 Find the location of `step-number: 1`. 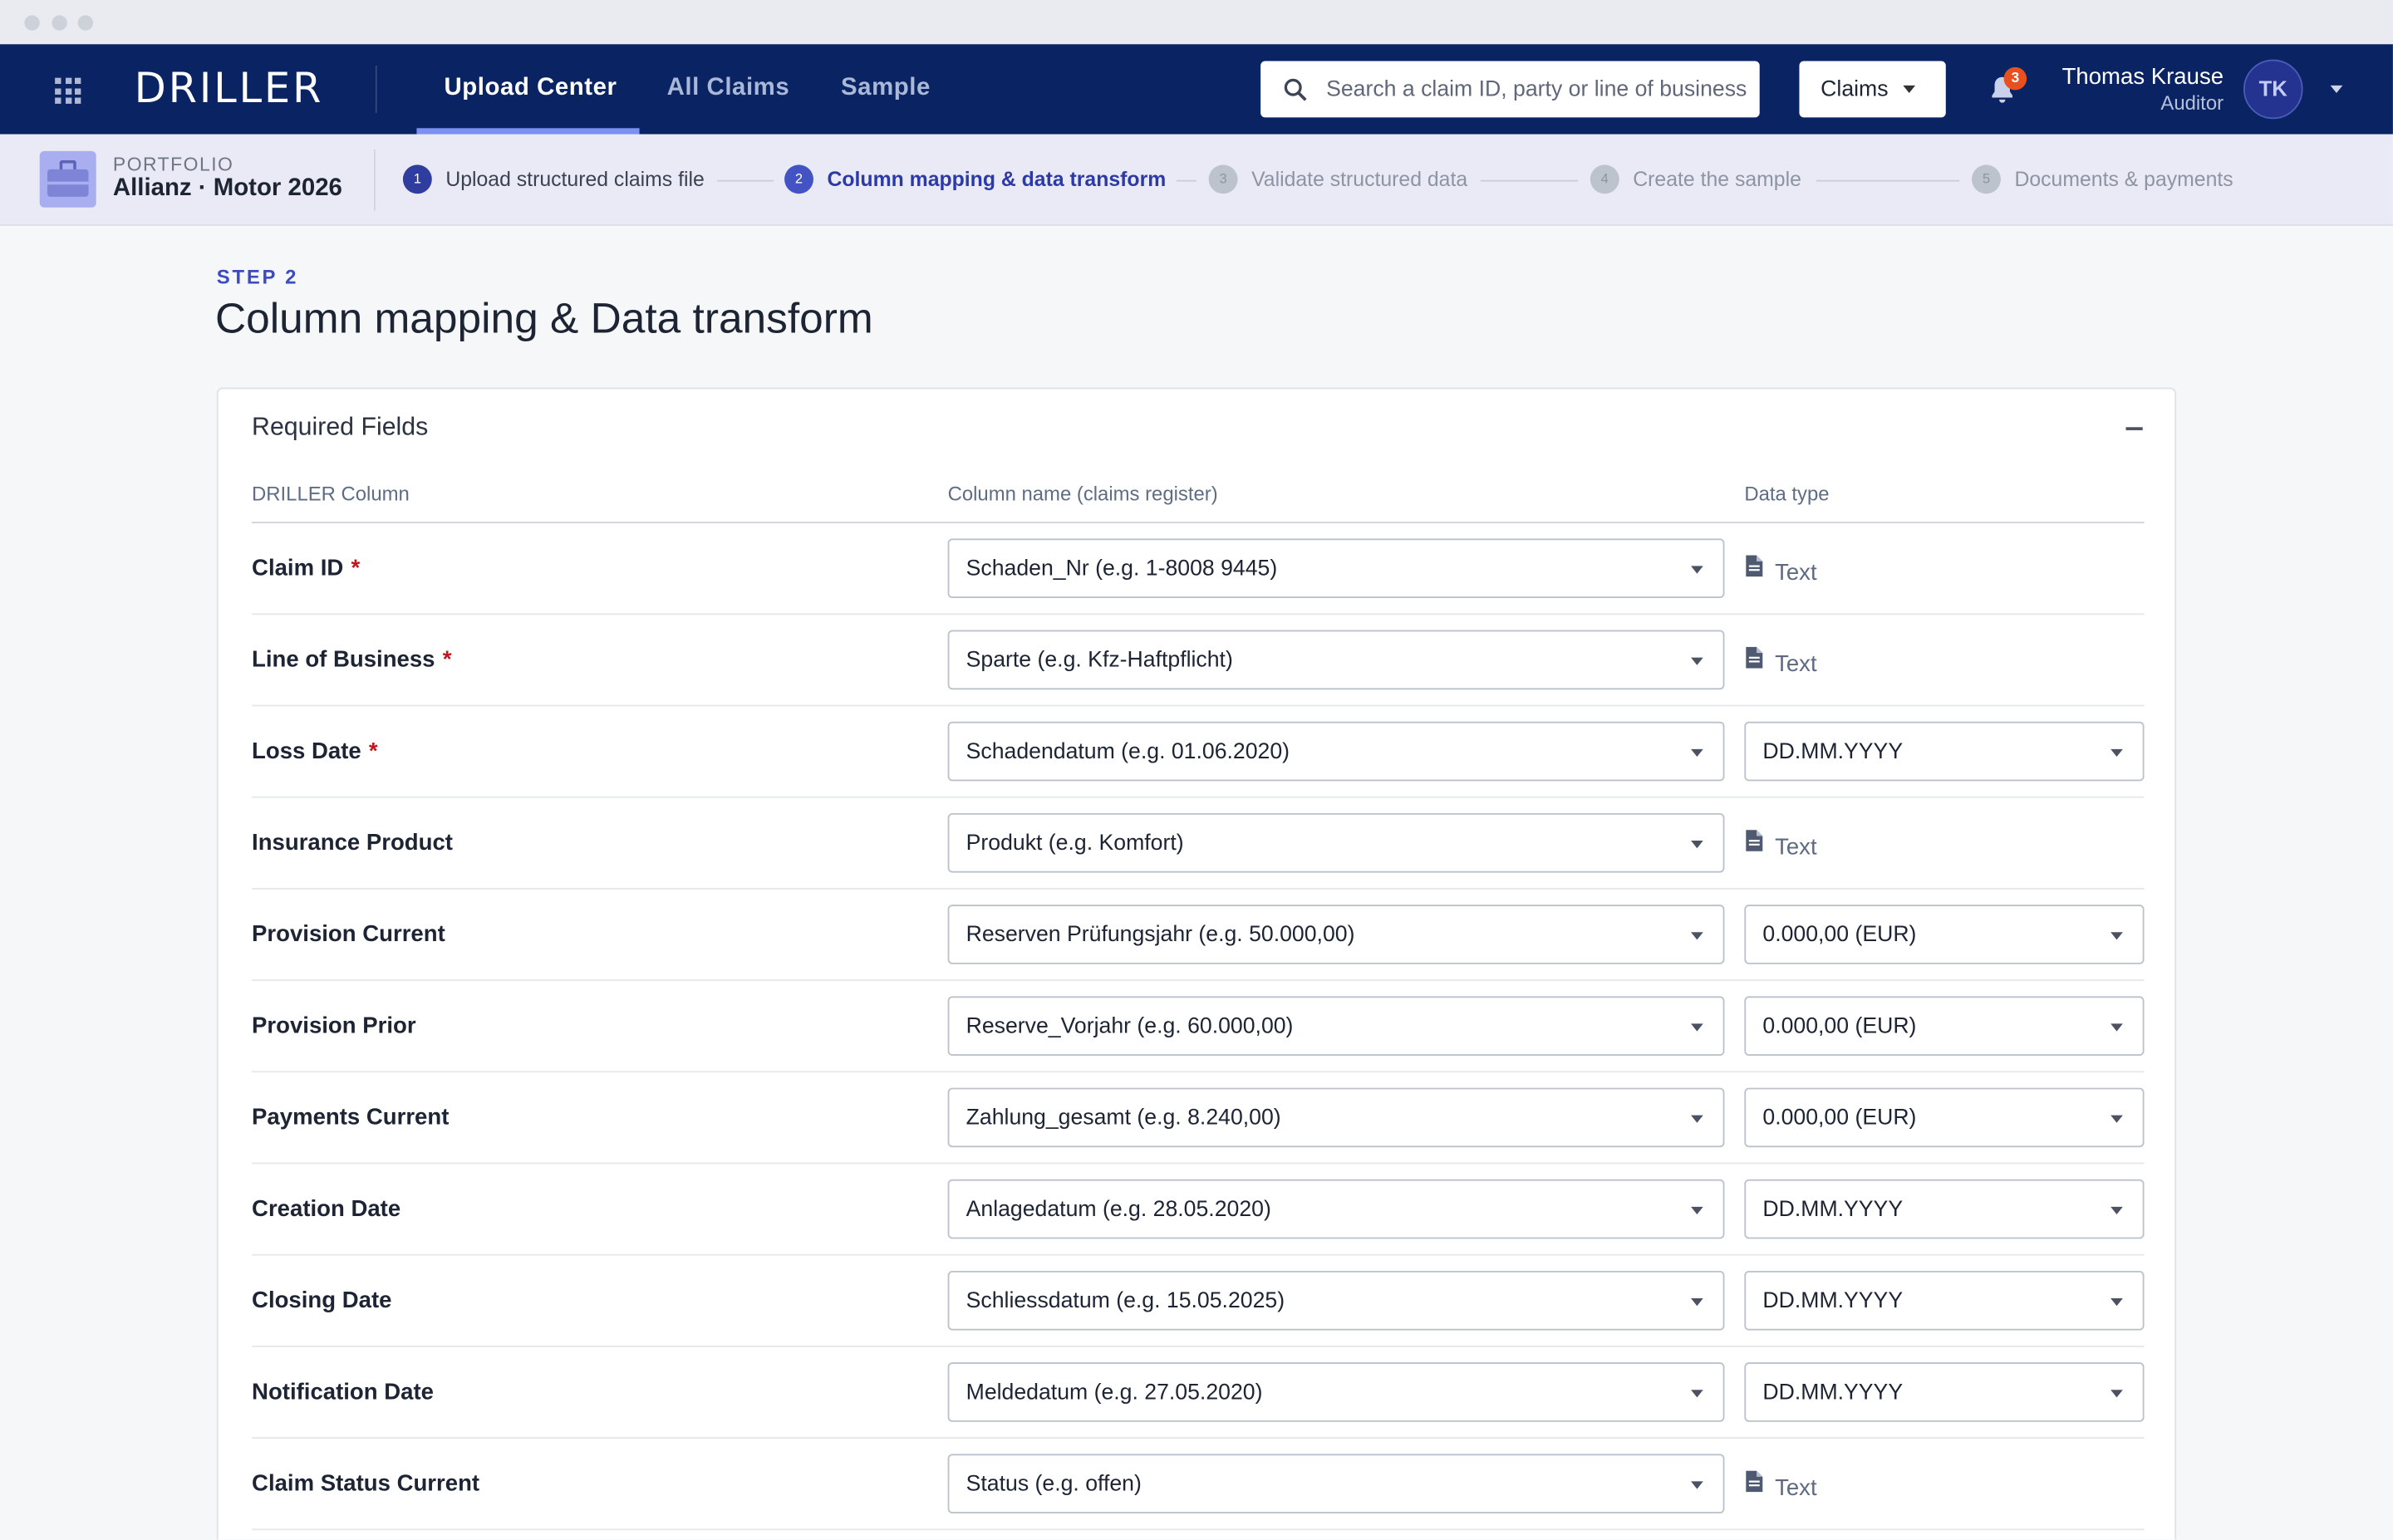

step-number: 1 is located at coordinates (417, 179).